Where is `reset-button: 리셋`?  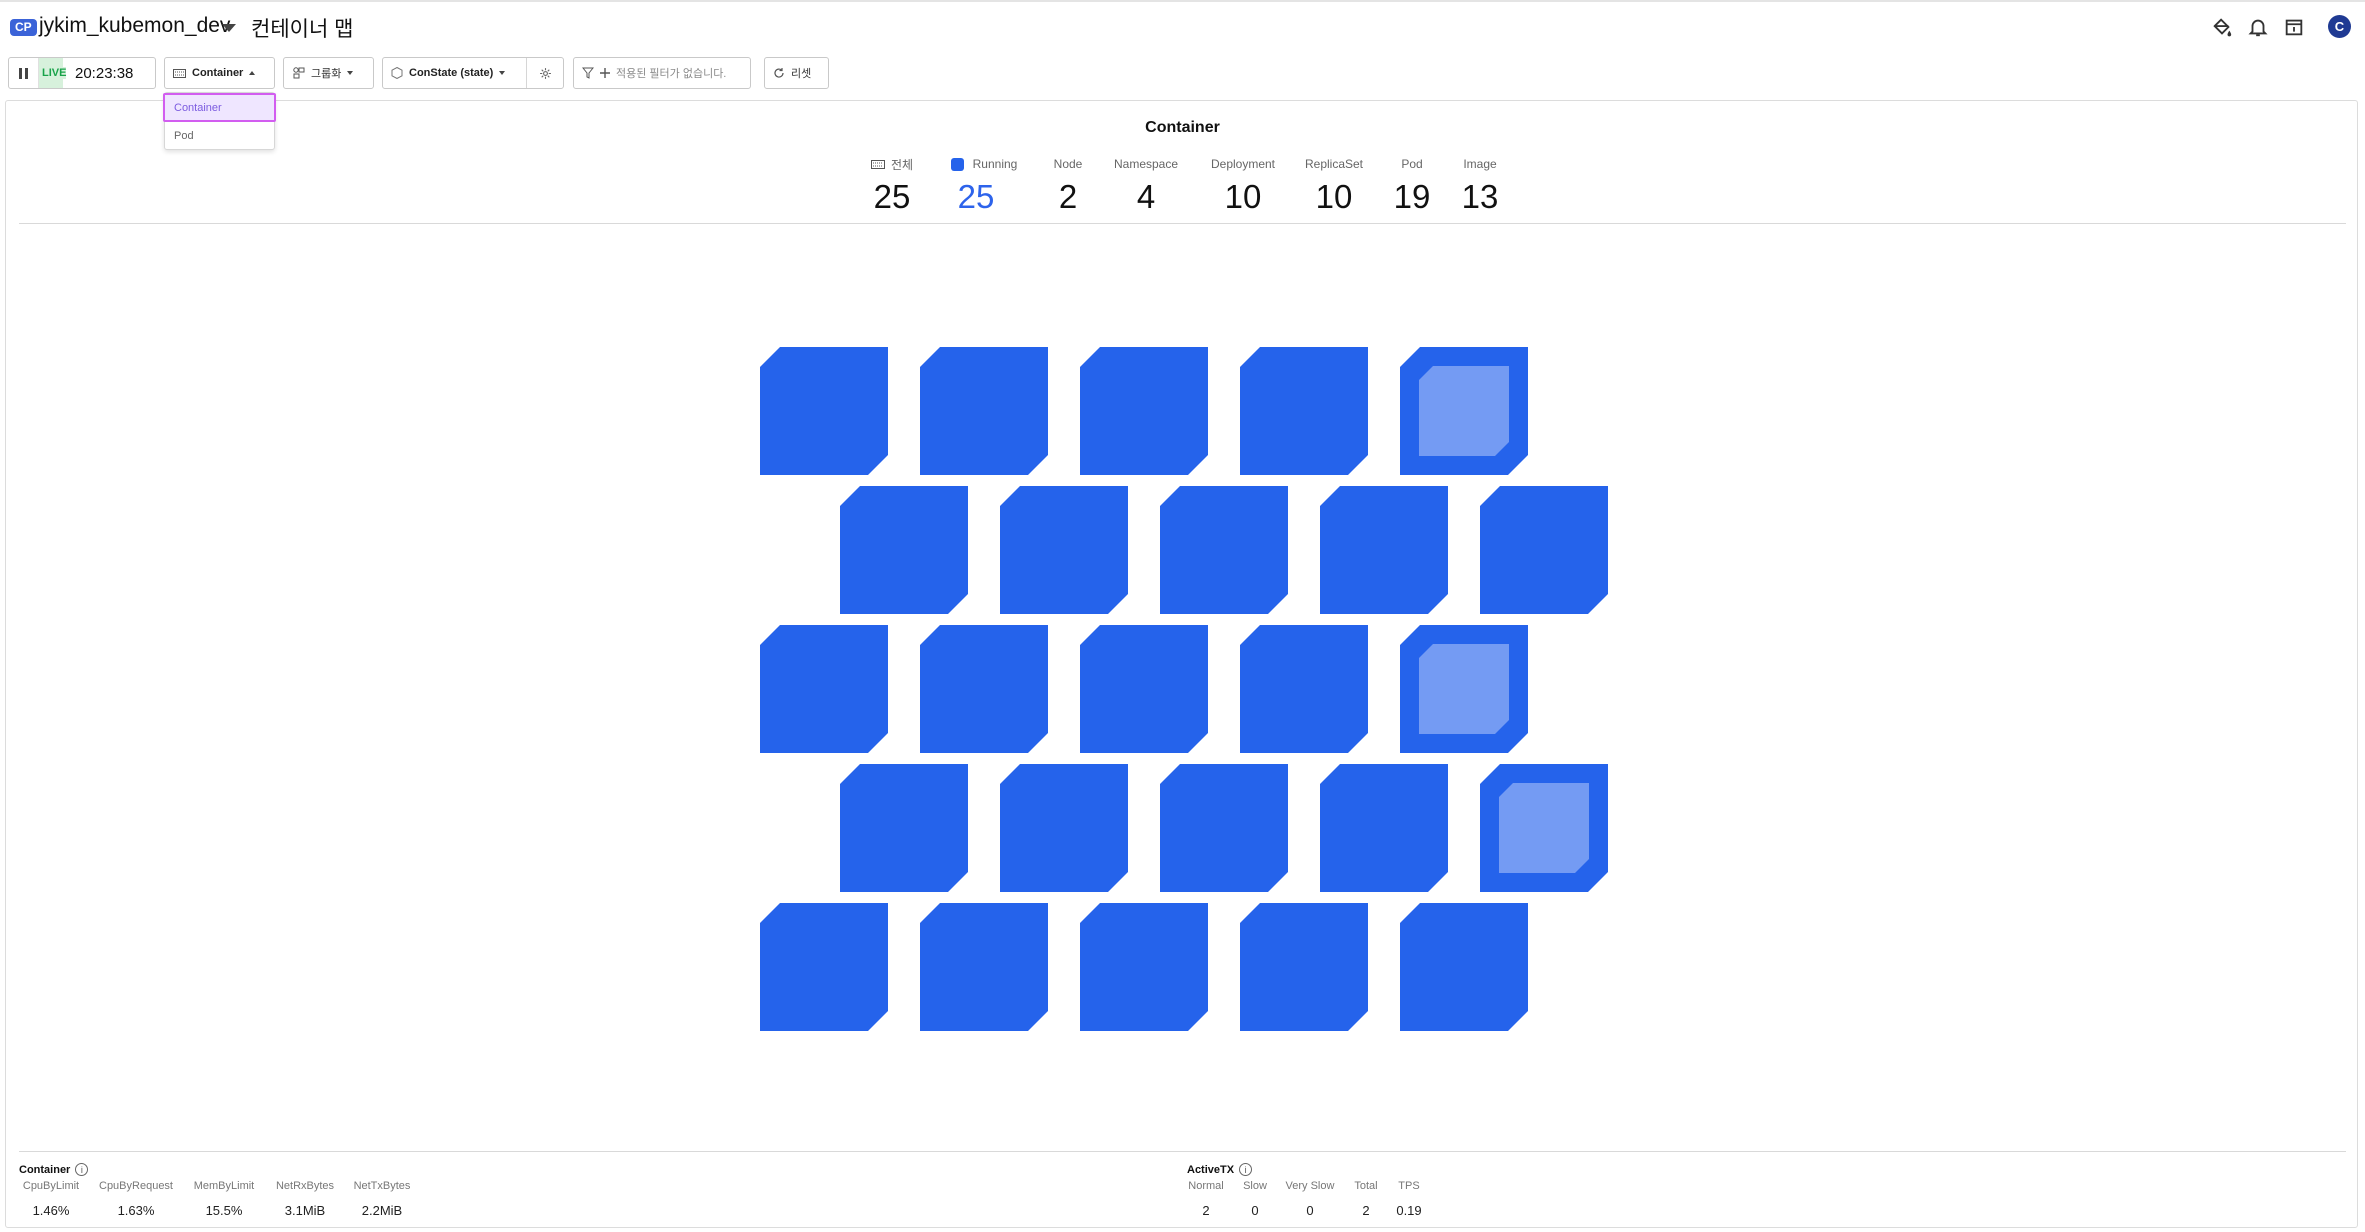
reset-button: 리셋 is located at coordinates (796, 73).